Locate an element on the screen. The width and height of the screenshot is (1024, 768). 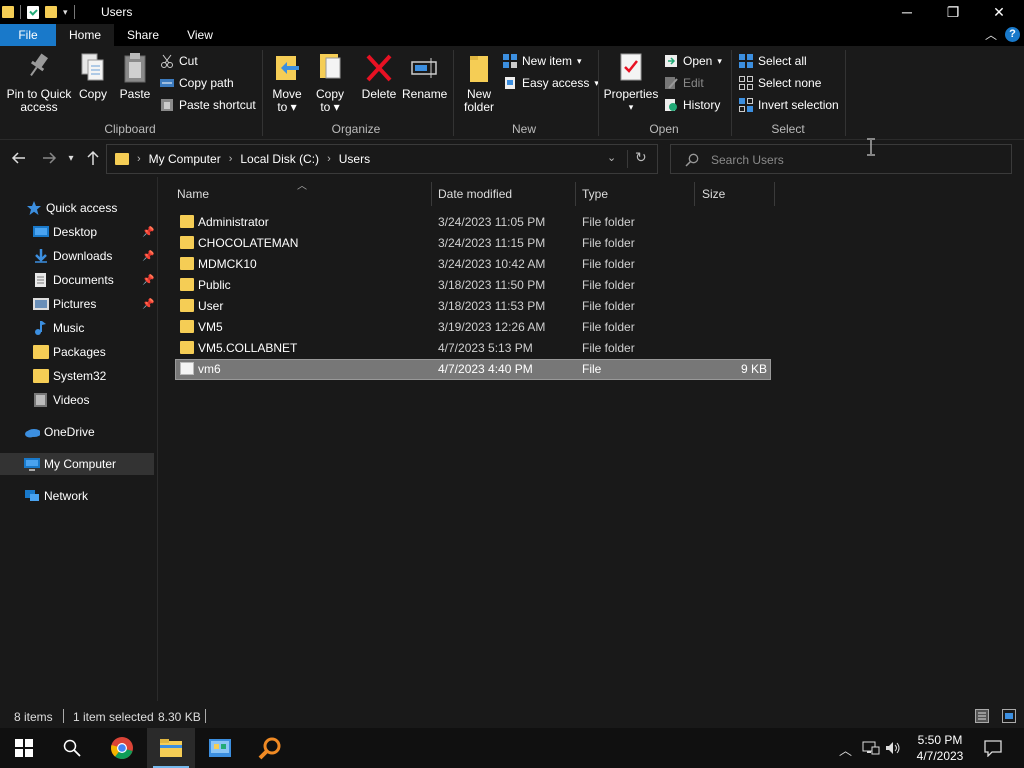
sidebar-item-desktop: Desktop 📌 is located at coordinates (77, 232).